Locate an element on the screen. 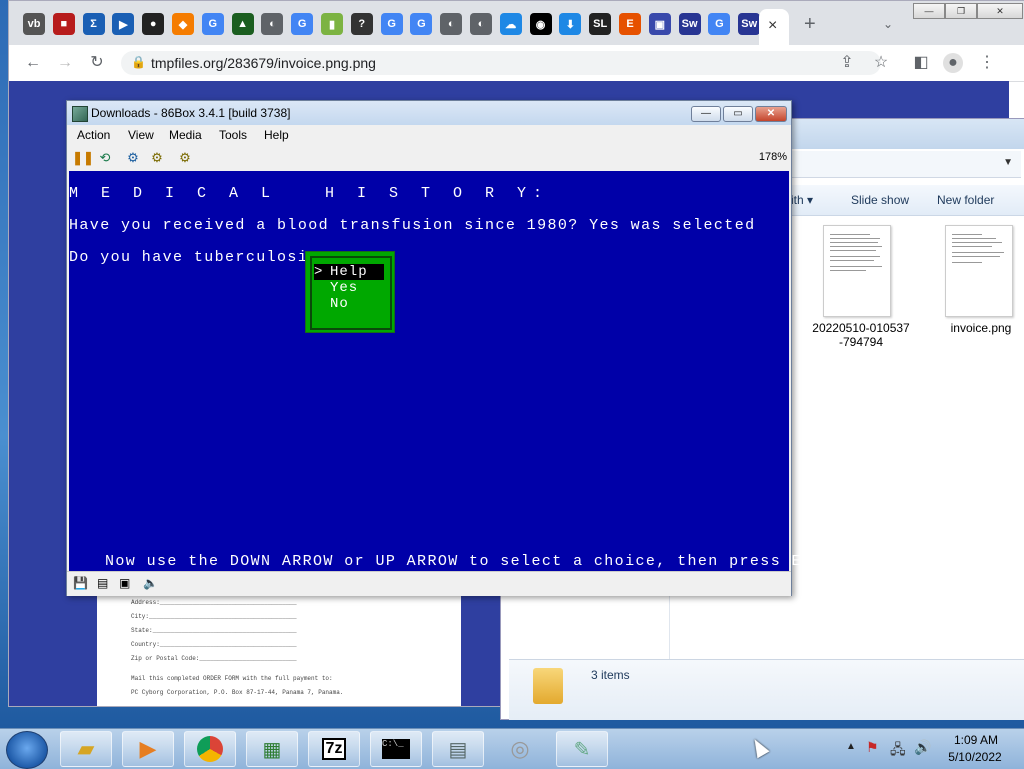 Image resolution: width=1024 pixels, height=769 pixels. show-hidden-icons-icon: ▲ is located at coordinates (851, 746).